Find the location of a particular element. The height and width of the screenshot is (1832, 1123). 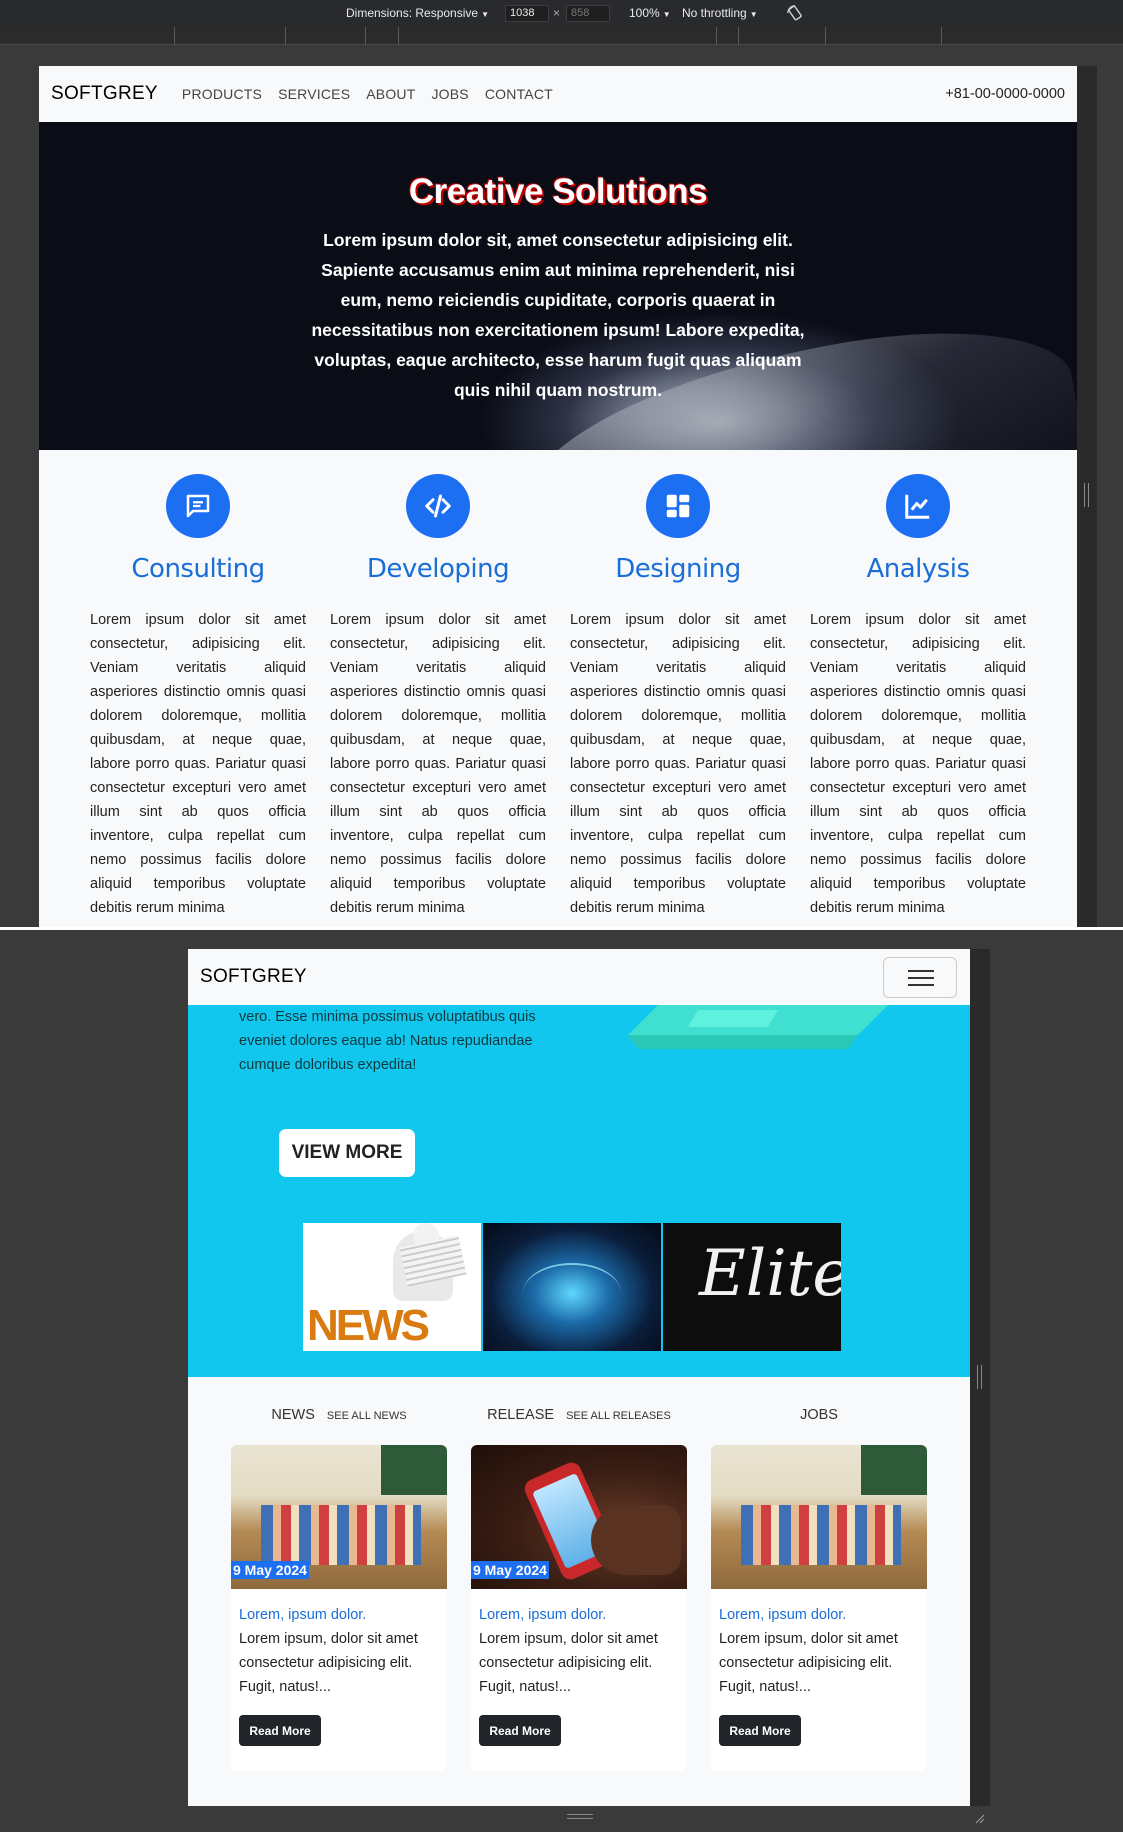

dimensions-label: Dimensions: Responsive is located at coordinates (412, 13).